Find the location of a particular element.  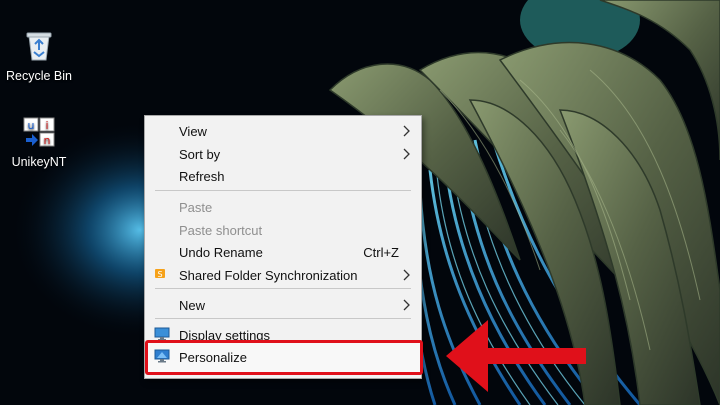

sync-icon: S is located at coordinates (160, 274).